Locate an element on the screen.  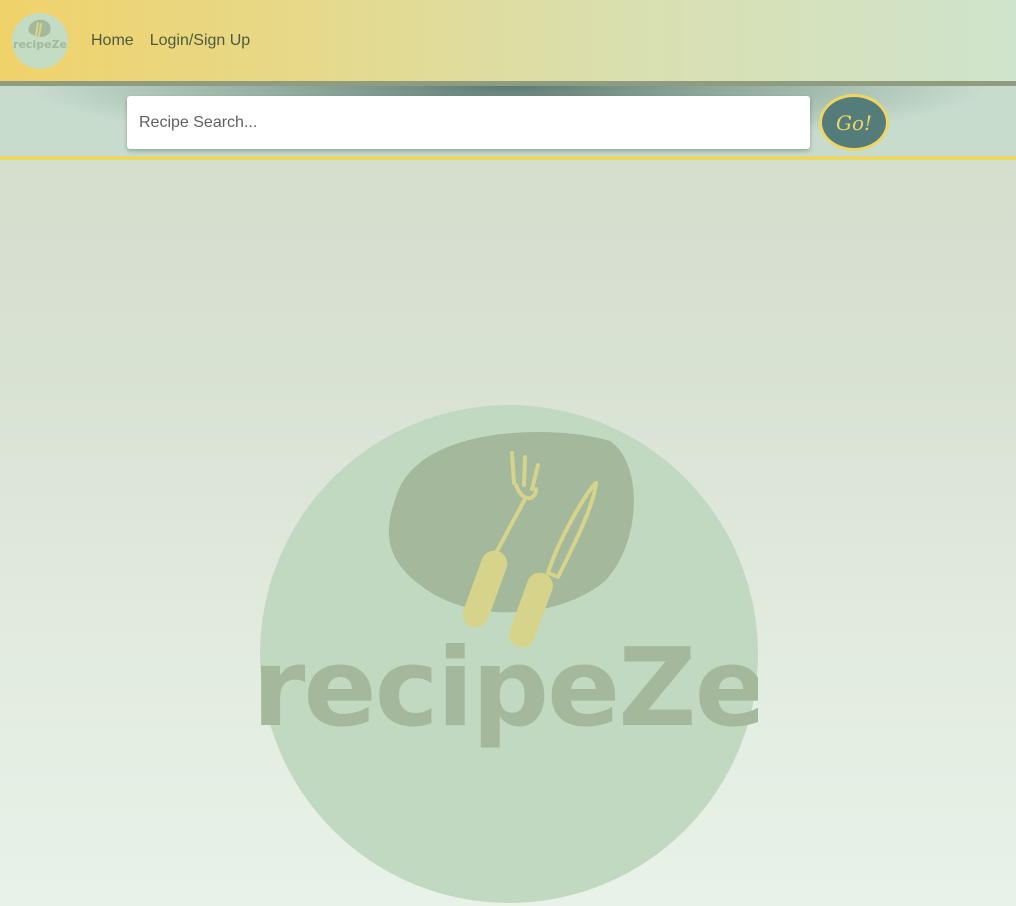
recipe-search-input is located at coordinates (468, 122).